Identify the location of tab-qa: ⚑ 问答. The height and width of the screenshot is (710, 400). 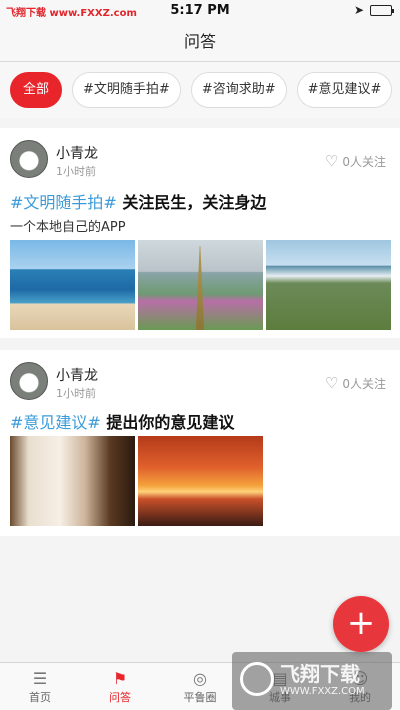
(120, 686).